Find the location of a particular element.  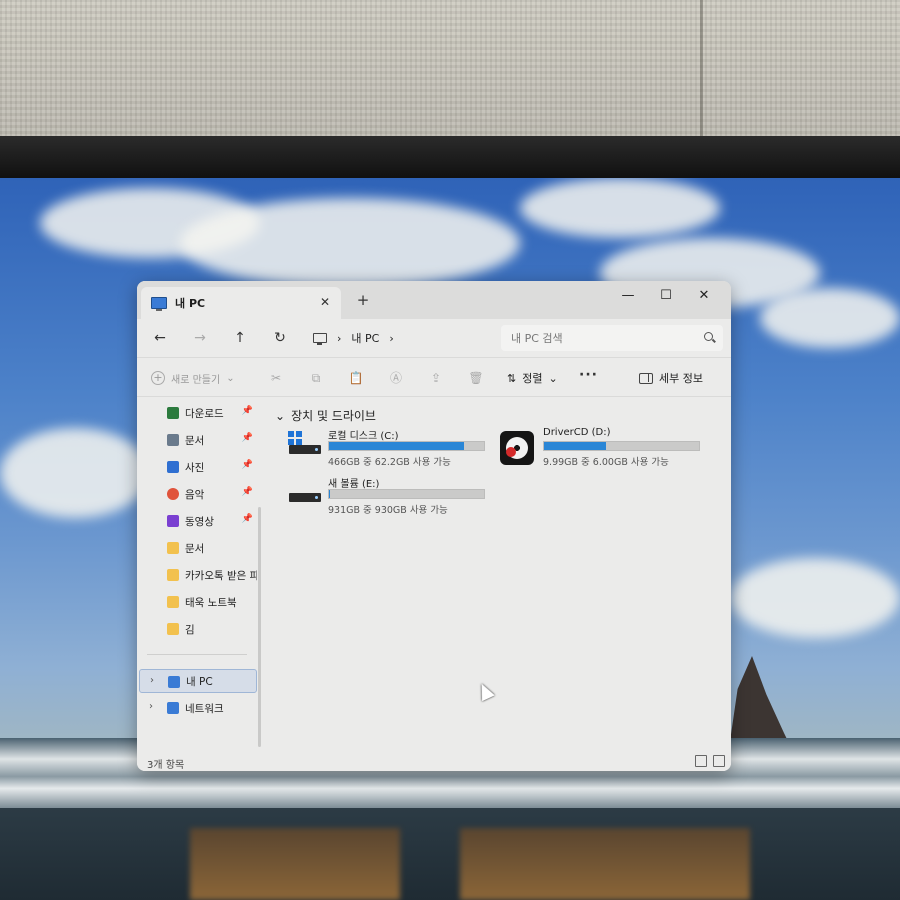

details-button: 세부 정보 is located at coordinates (671, 378).